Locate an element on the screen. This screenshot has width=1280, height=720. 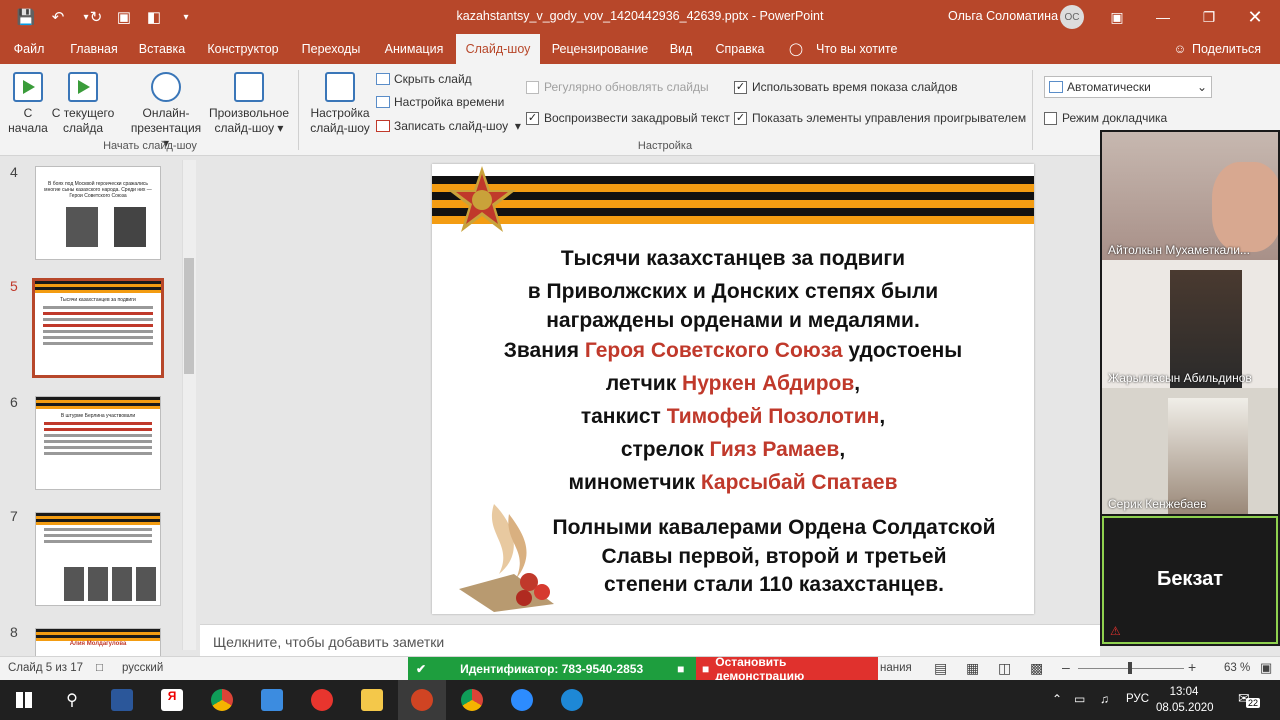
thumbnail-number: 8 is located at coordinates (14, 632).